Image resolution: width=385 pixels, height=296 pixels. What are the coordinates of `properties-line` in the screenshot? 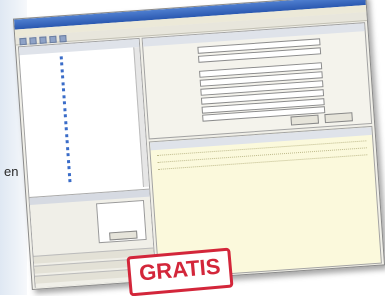 It's located at (64, 205).